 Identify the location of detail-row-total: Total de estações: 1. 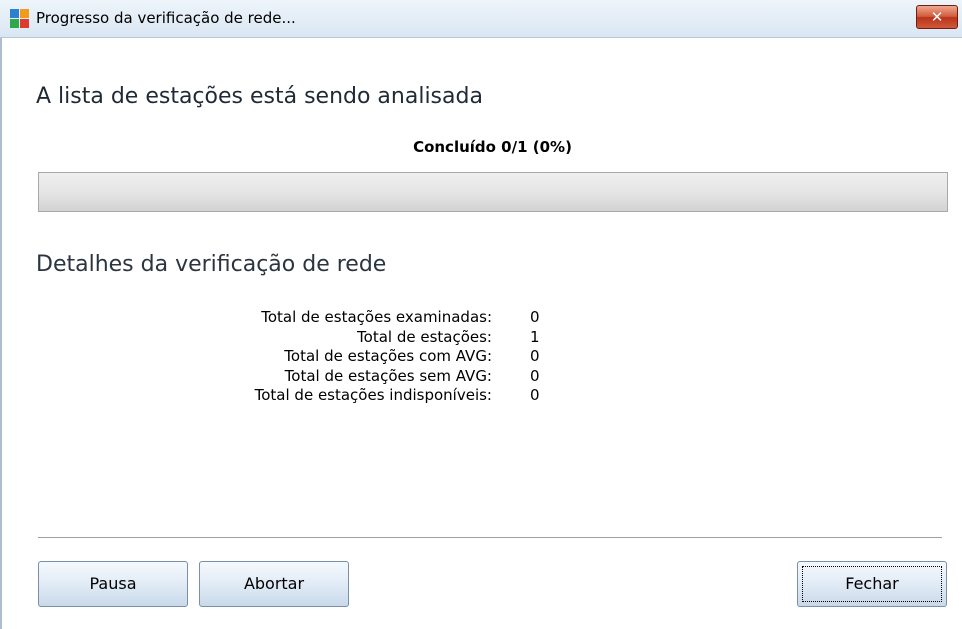
(481, 338).